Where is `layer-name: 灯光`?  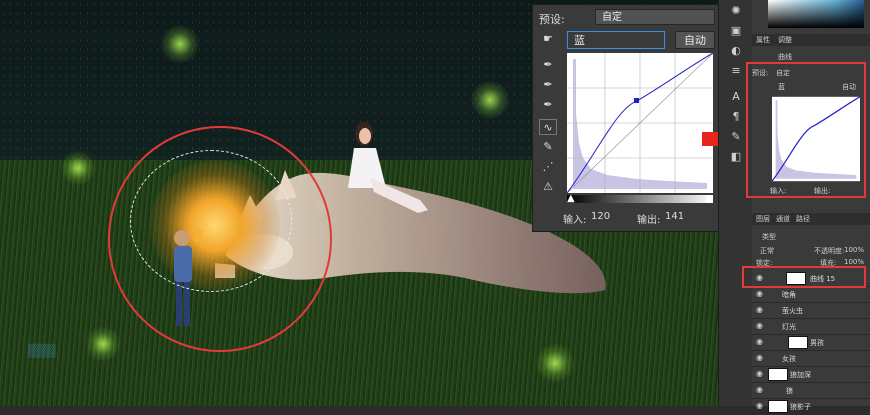 layer-name: 灯光 is located at coordinates (789, 327).